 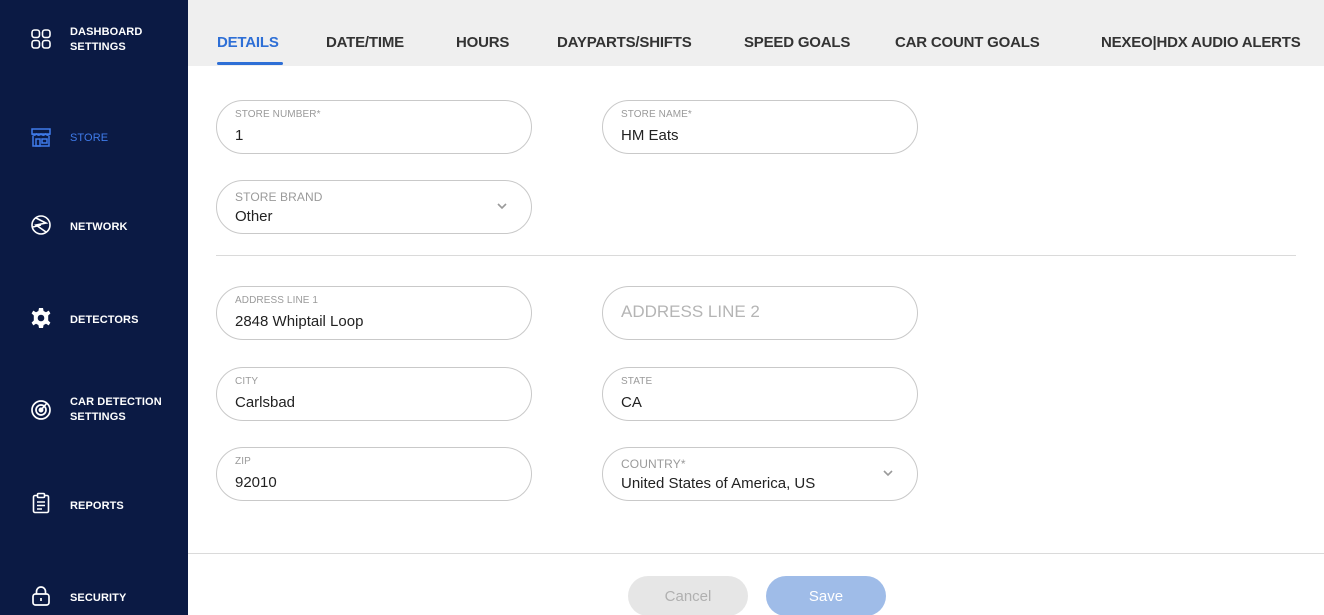 I want to click on tab-date-time: DATE/TIME, so click(x=365, y=42).